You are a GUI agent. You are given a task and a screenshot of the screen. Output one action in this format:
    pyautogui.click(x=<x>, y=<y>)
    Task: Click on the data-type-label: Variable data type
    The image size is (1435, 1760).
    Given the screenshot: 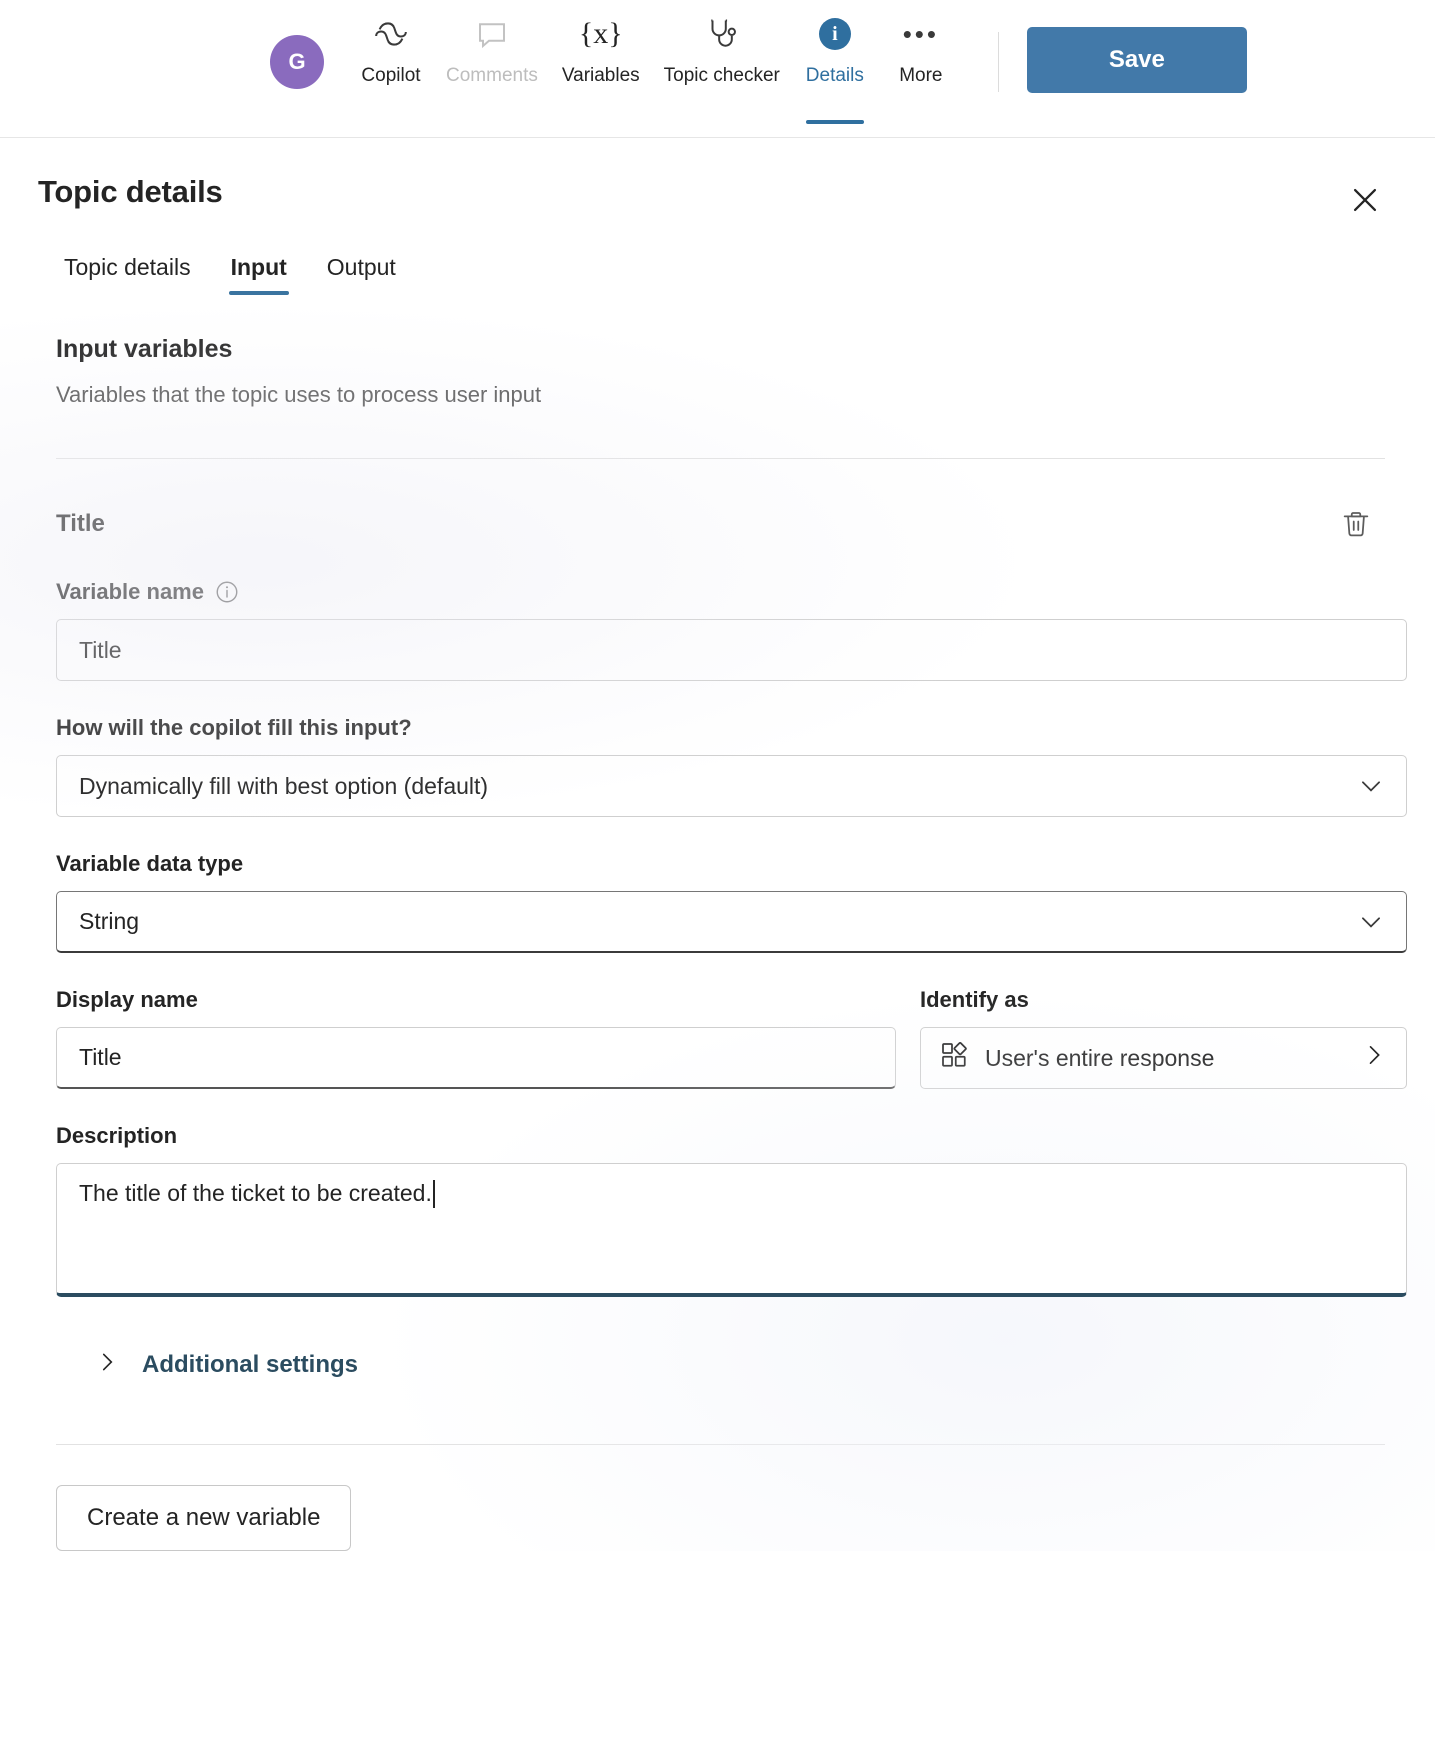 What is the action you would take?
    pyautogui.click(x=150, y=863)
    